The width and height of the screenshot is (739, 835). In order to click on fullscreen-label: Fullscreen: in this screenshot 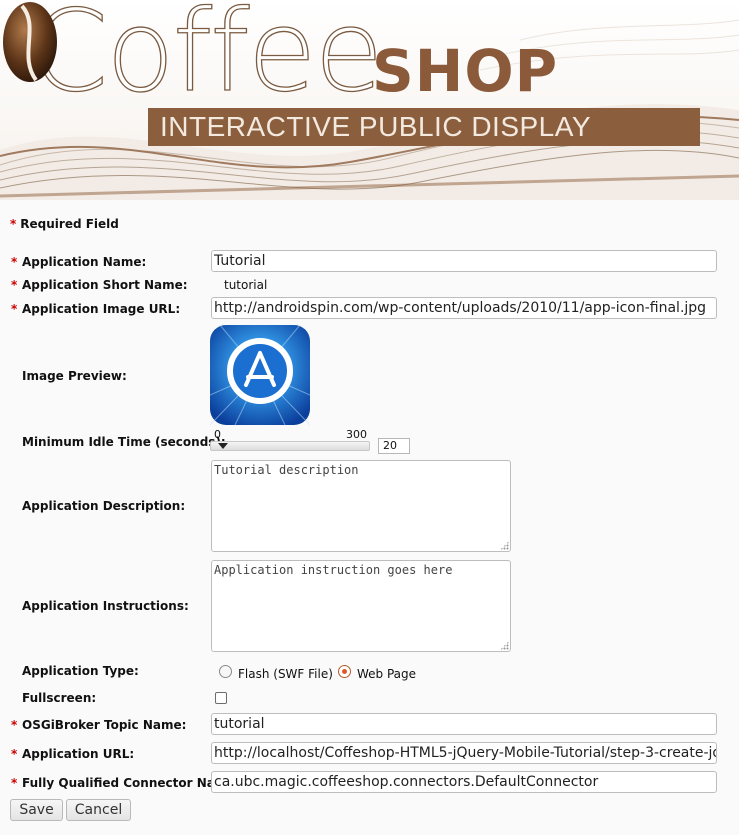, I will do `click(59, 698)`.